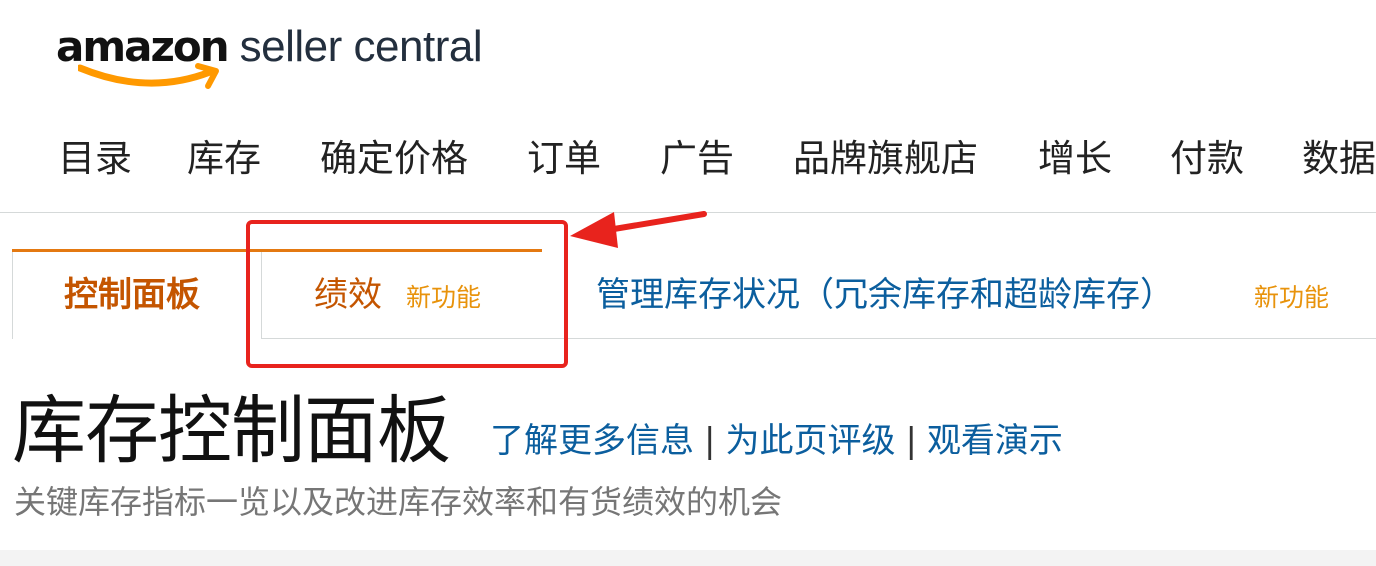 The width and height of the screenshot is (1376, 566). I want to click on watch-demo-link: 观看演示, so click(995, 441).